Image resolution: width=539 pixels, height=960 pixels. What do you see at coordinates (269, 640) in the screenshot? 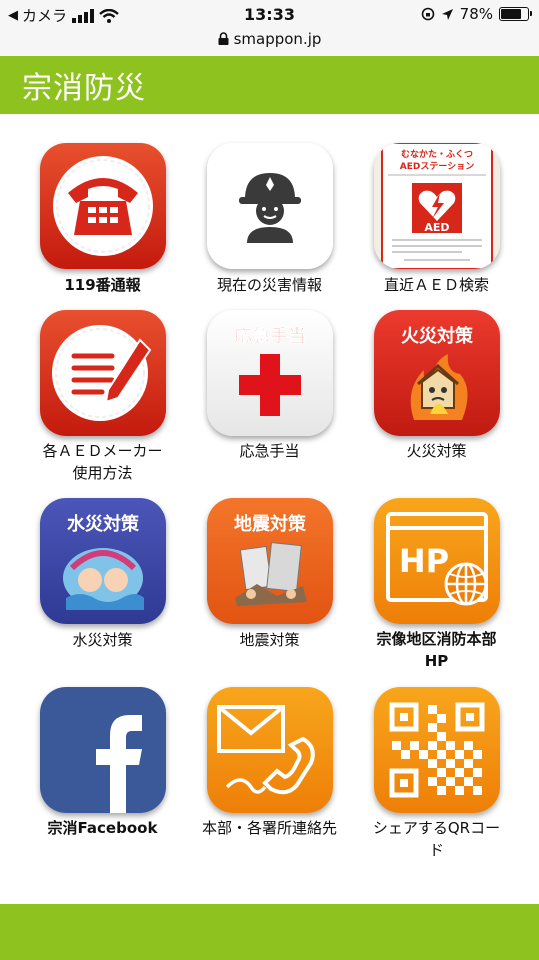
I see `tile-label: 地震対策` at bounding box center [269, 640].